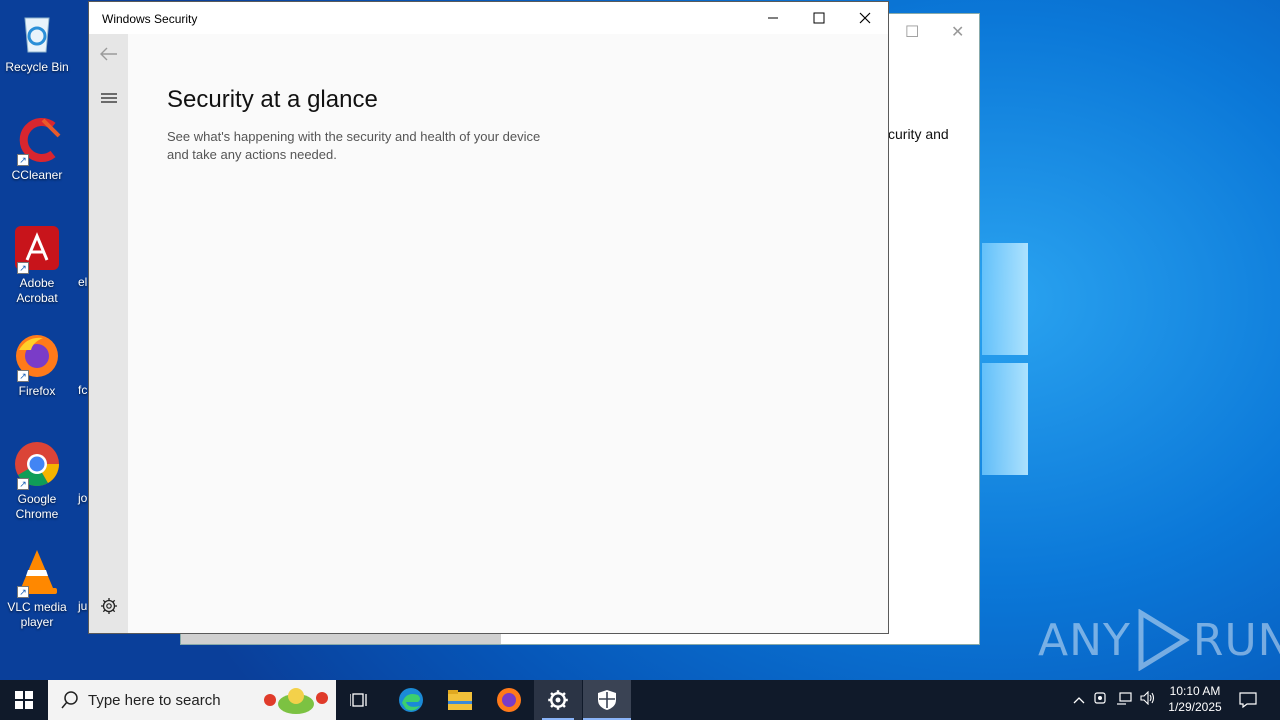 This screenshot has height=720, width=1280. I want to click on desktop-icon-google-chrome: ↗ Google Chrome, so click(37, 481).